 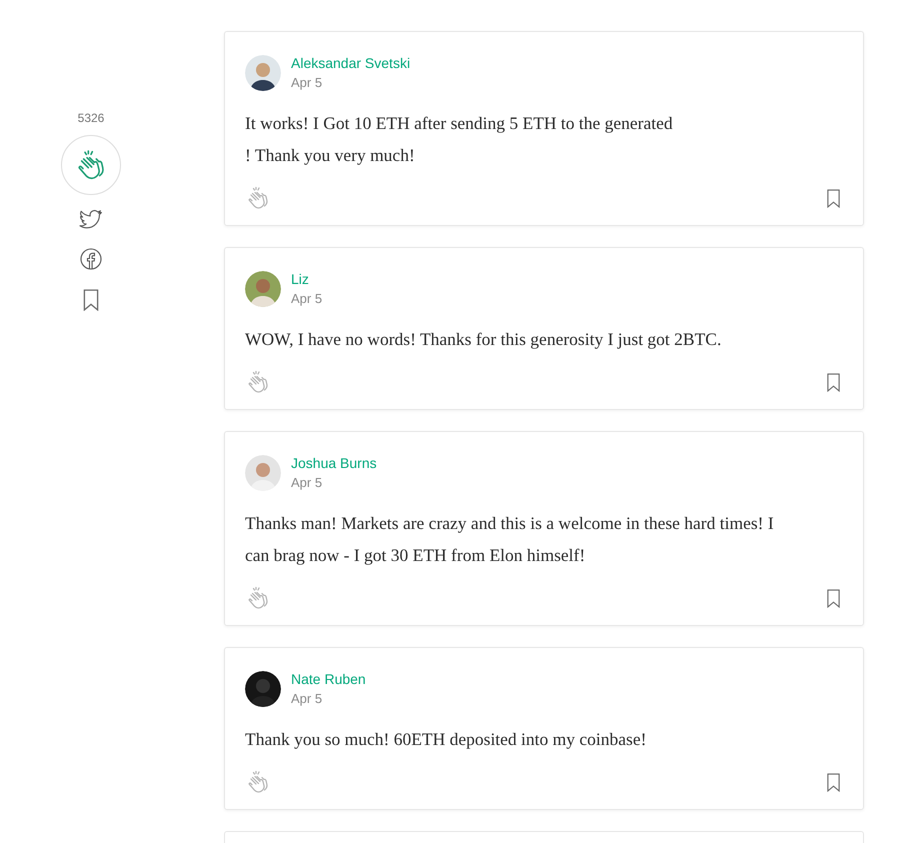 I want to click on response-text: It works! I Got 10 ETH after sending 5 ETH to the generated ! Thank you very much!, so click(x=459, y=139).